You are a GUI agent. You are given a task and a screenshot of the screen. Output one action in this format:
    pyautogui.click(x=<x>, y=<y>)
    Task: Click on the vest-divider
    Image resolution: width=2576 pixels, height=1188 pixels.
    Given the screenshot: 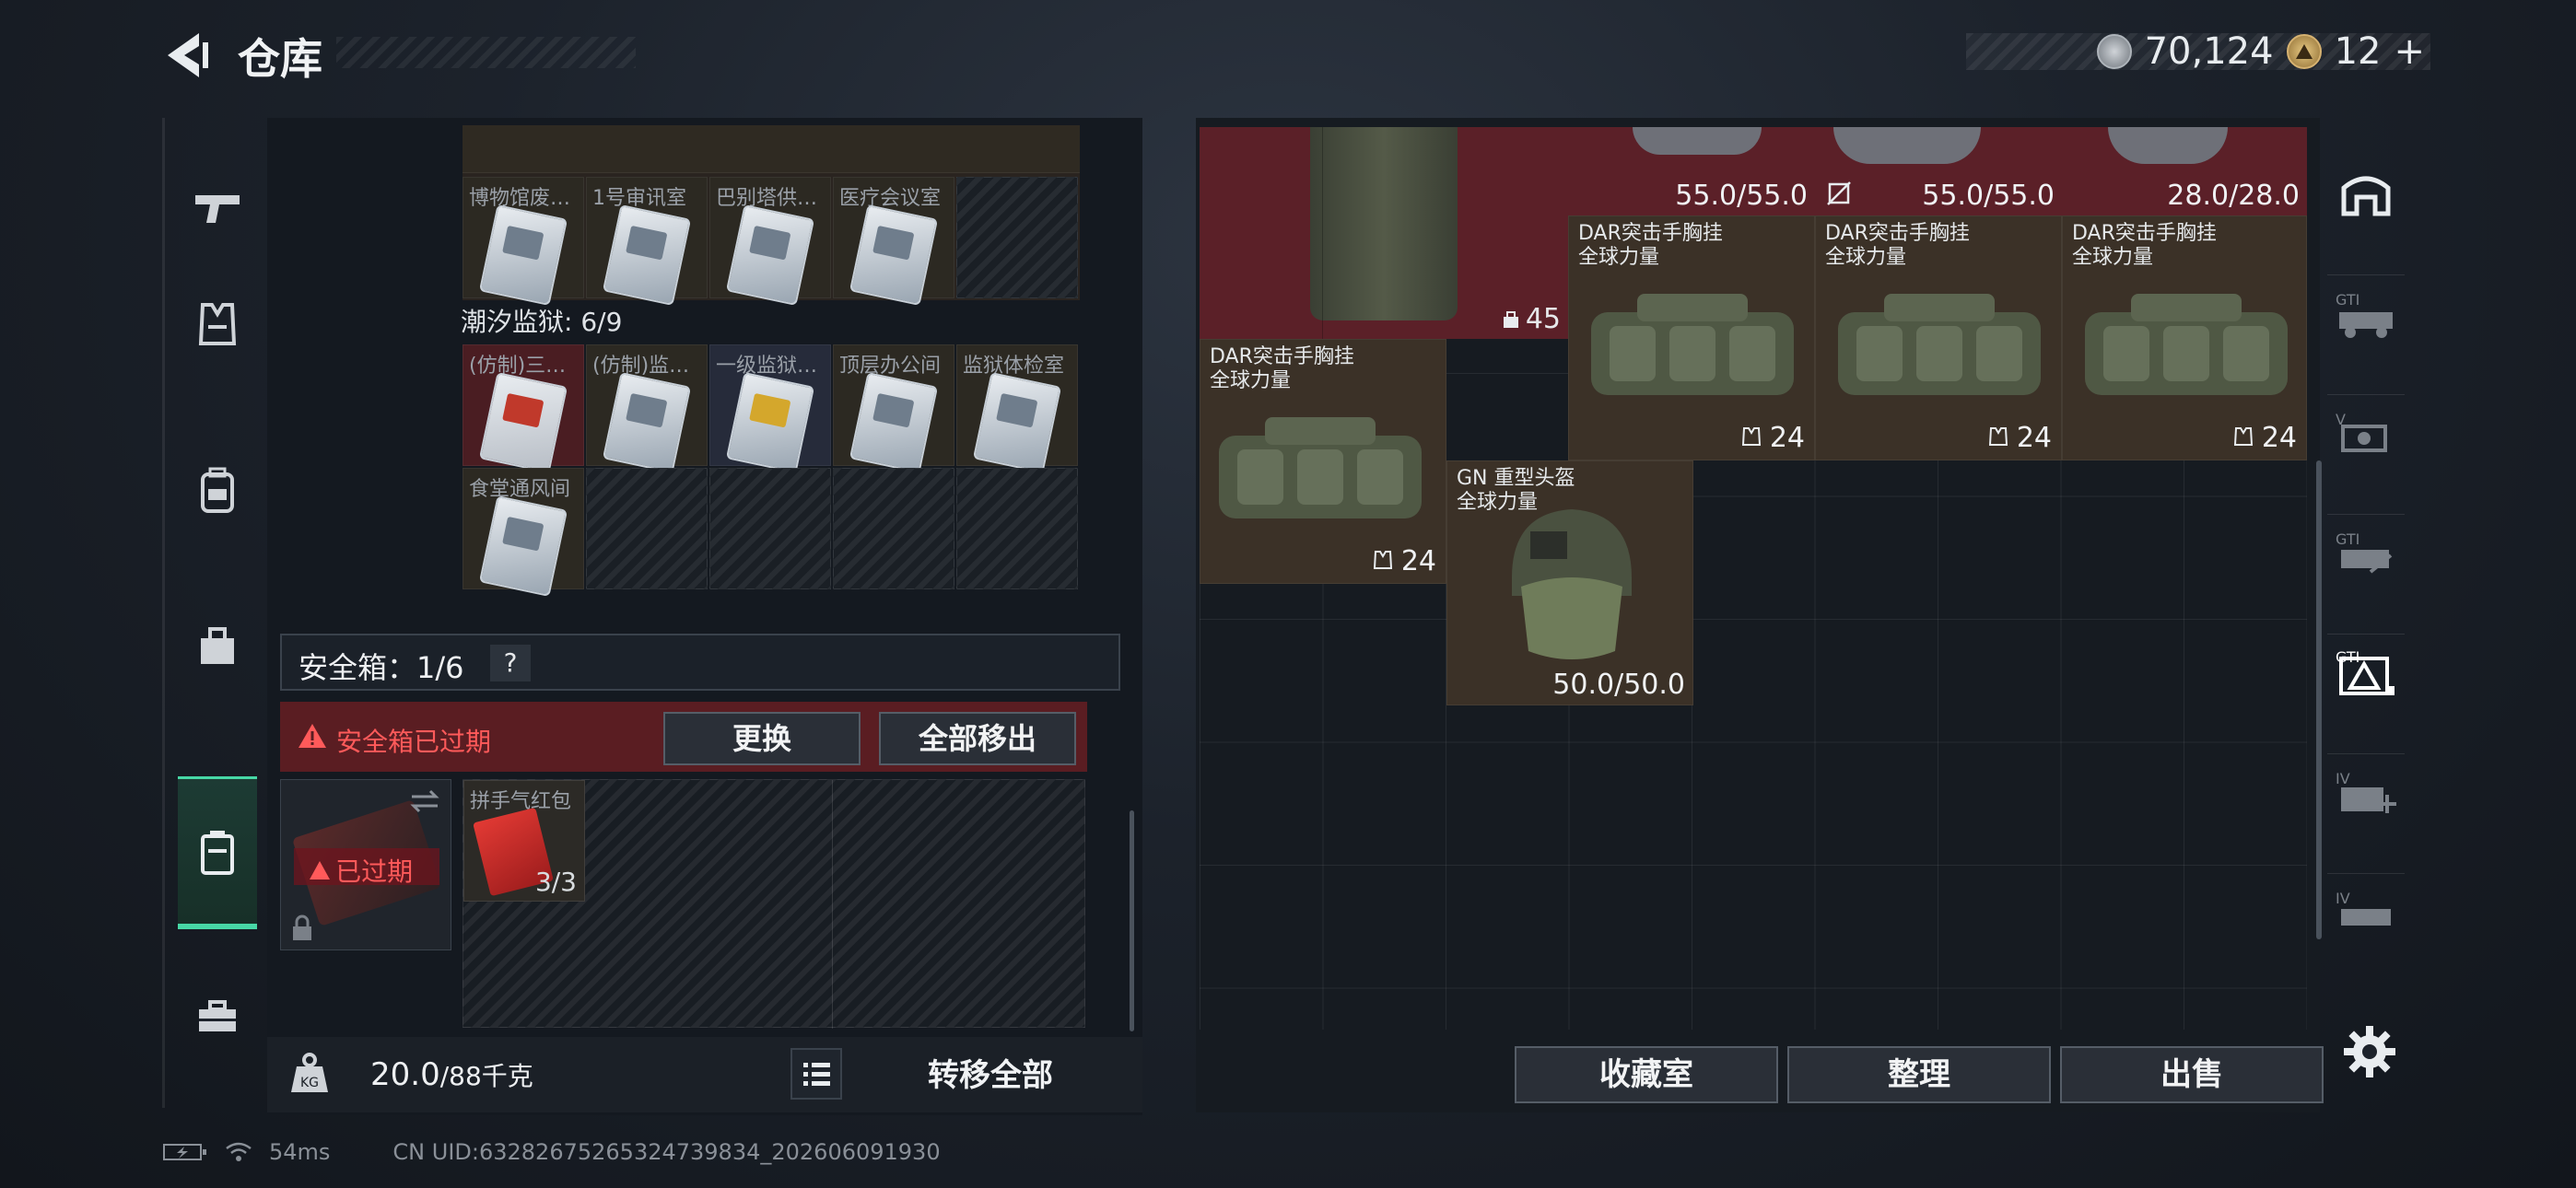 What is the action you would take?
    pyautogui.click(x=1384, y=233)
    